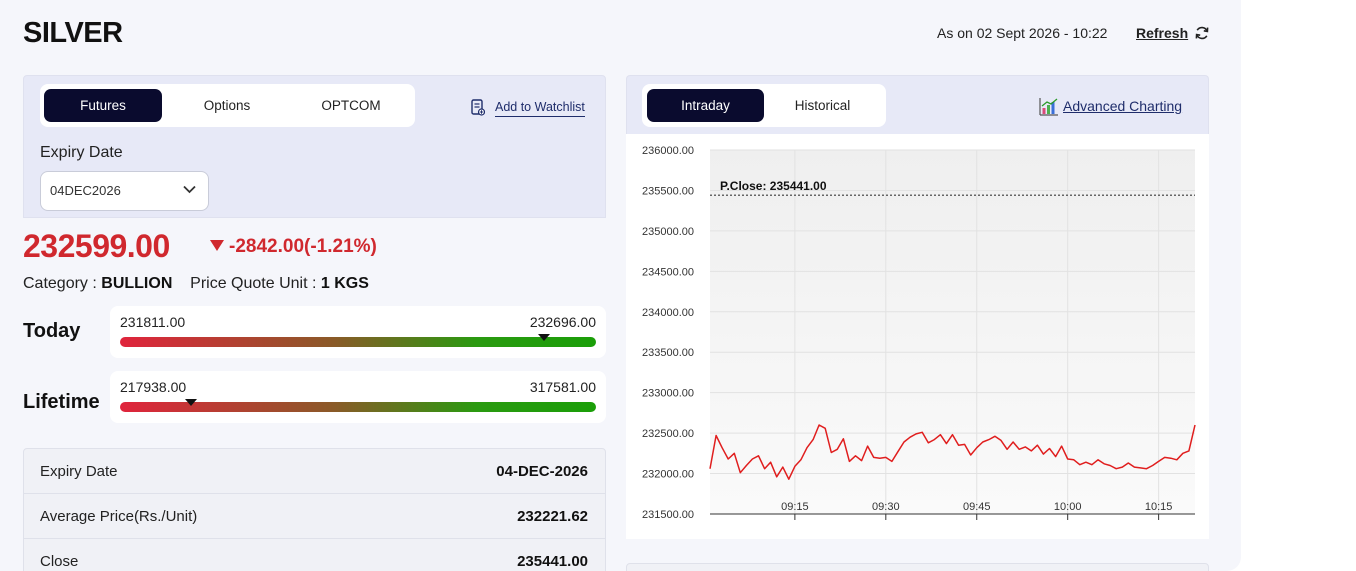  I want to click on lifetime-range-marker, so click(191, 402).